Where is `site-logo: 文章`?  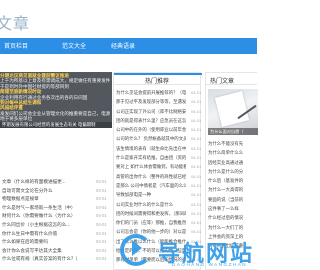
site-logo: 文章 is located at coordinates (15, 22).